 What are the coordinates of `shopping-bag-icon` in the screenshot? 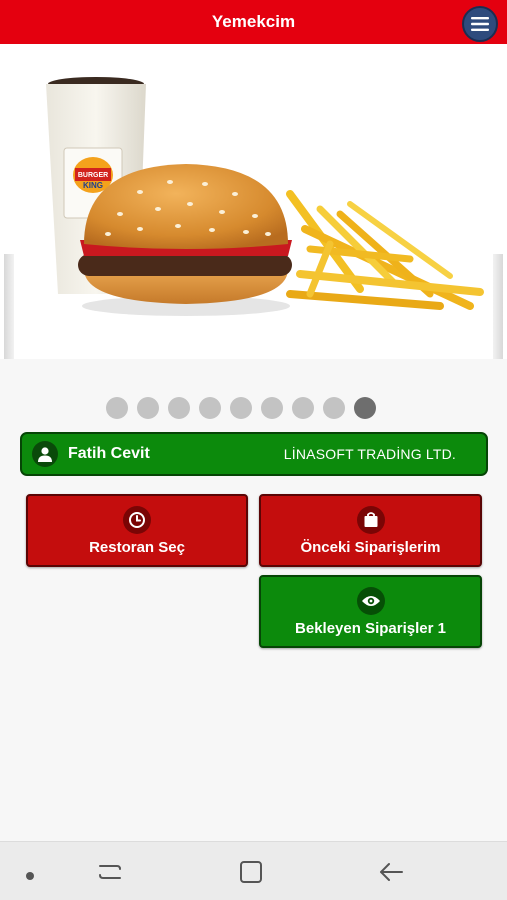 It's located at (370, 519).